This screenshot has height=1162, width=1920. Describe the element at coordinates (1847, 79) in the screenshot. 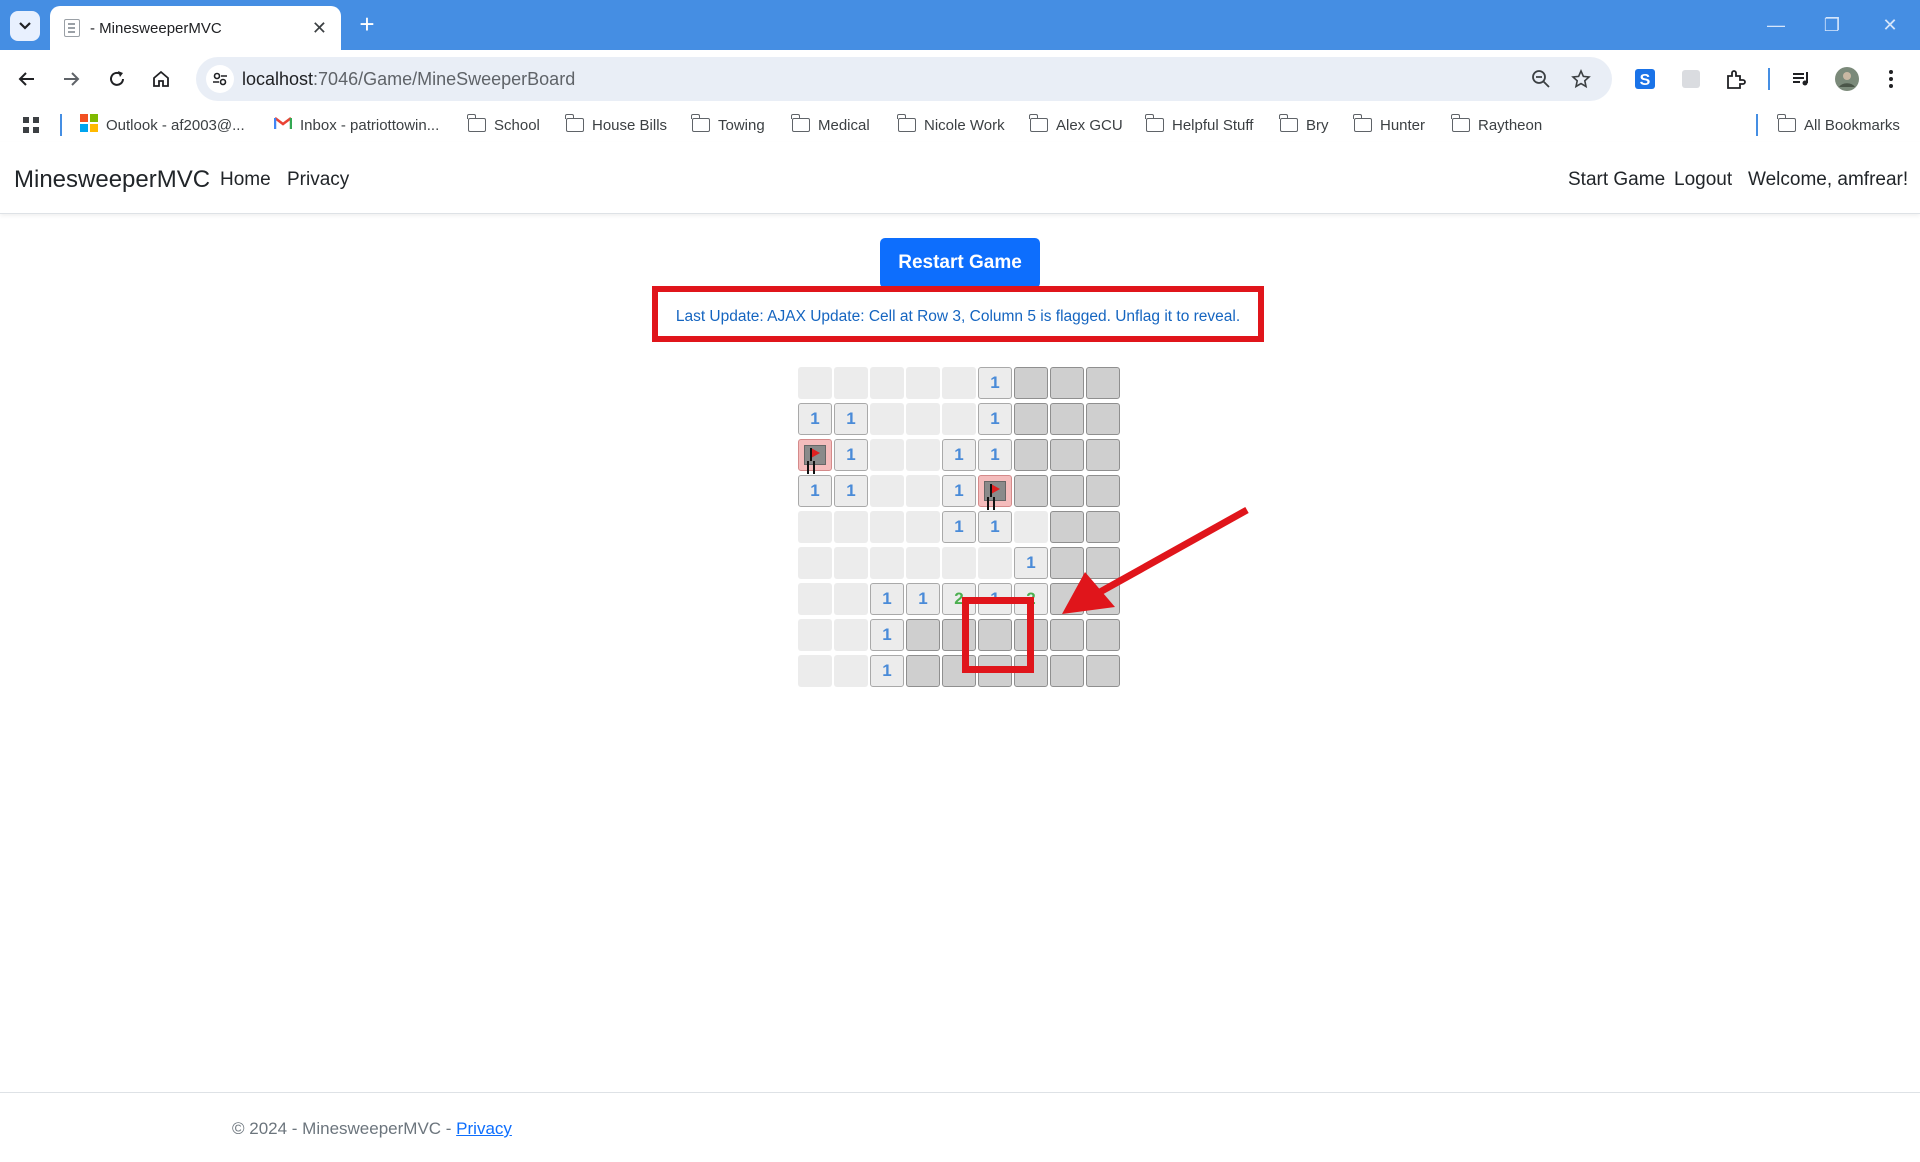

I see `profile-avatar` at that location.